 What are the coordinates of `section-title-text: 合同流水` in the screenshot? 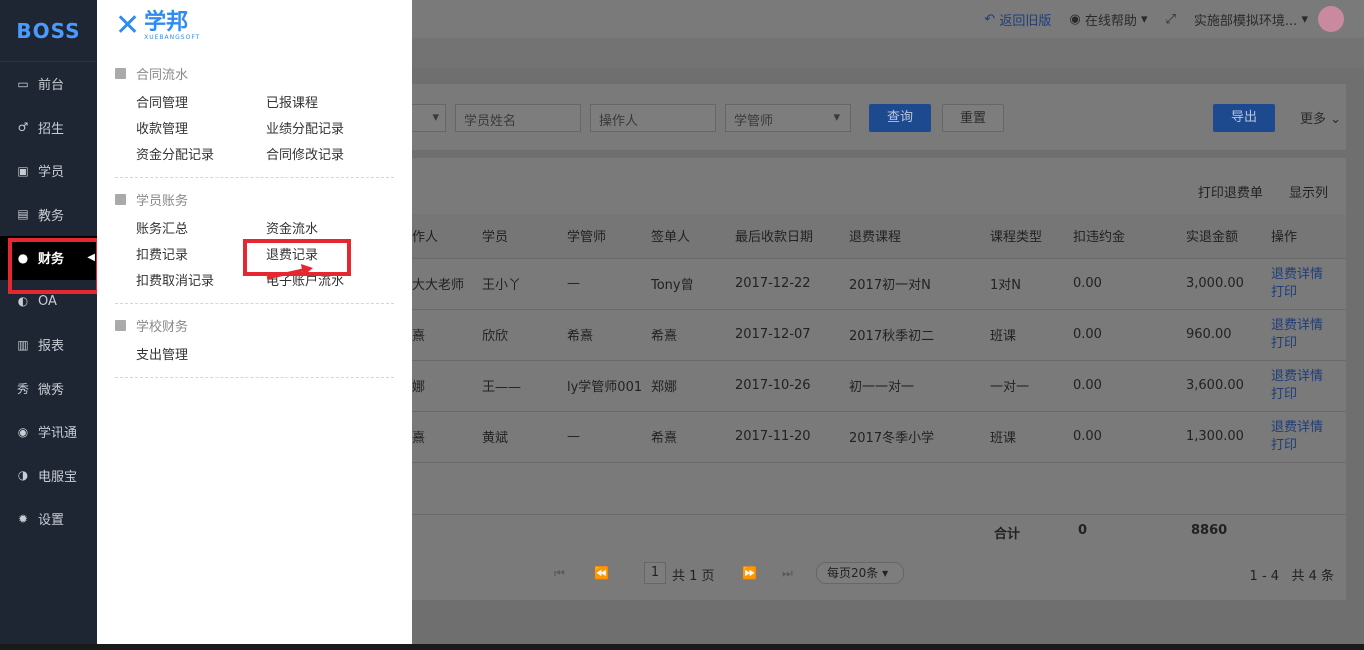 It's located at (162, 75).